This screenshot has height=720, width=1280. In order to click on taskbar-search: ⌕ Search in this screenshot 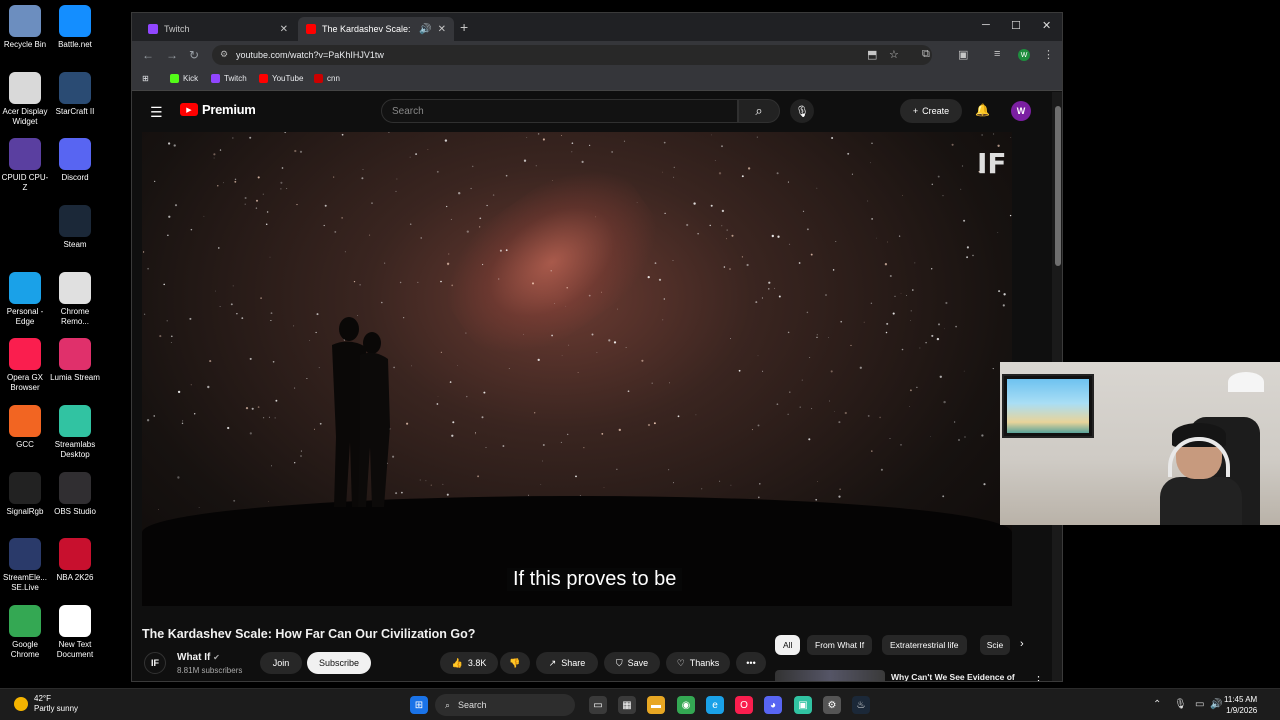, I will do `click(505, 705)`.